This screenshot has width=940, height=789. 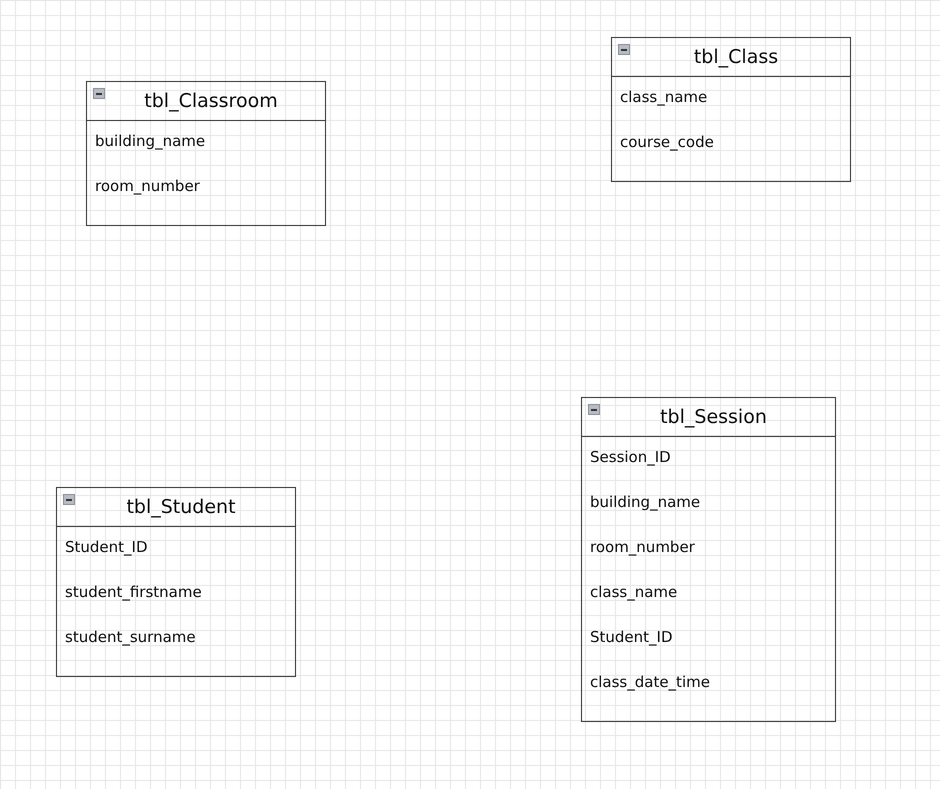 I want to click on entity-table: tbl_Student Student_ID student_firstname student_surname, so click(x=176, y=582).